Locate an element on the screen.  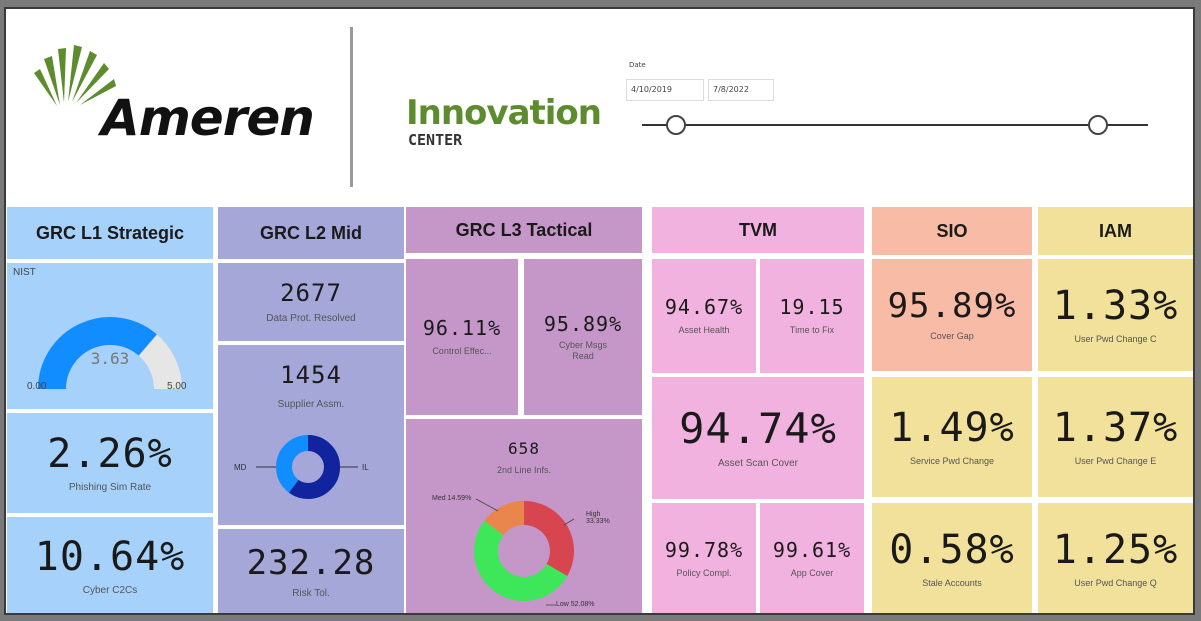
md-label: MD is located at coordinates (240, 467).